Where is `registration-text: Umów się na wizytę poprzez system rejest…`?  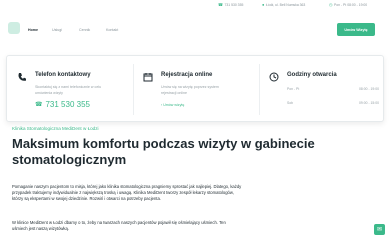 registration-text: Umów się na wizytę poprzez system rejest… is located at coordinates (190, 90).